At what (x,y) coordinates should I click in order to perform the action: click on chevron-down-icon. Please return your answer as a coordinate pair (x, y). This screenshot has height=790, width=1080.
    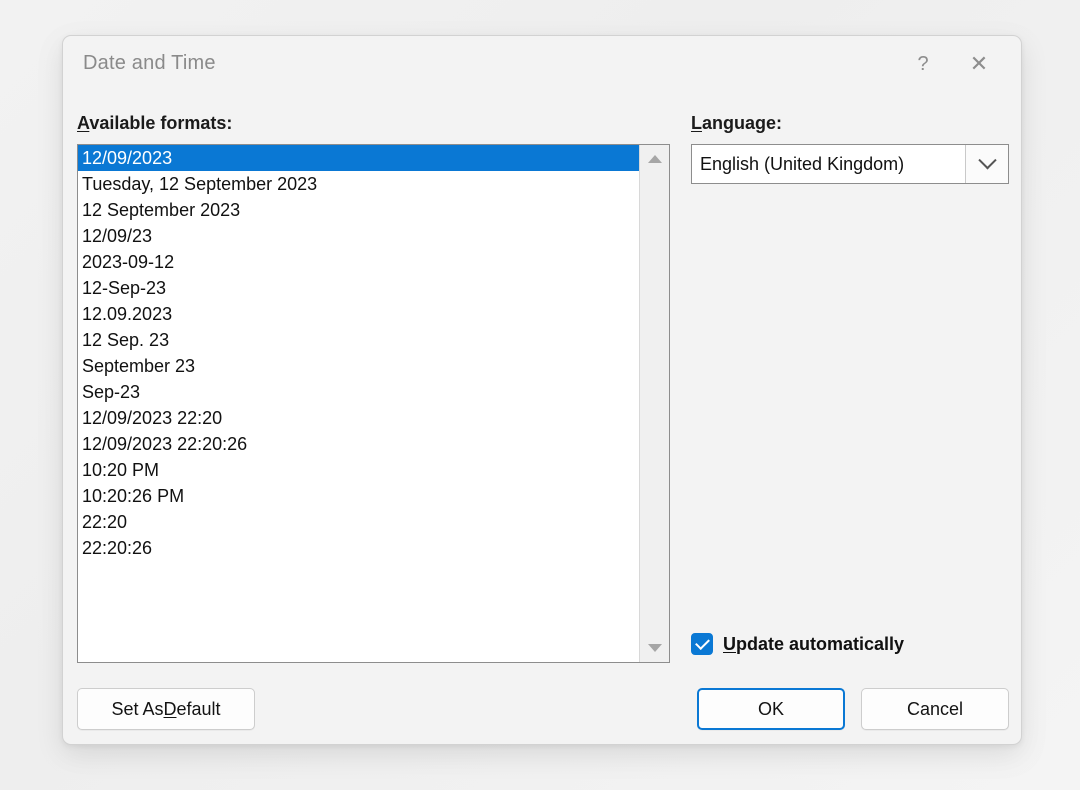
    Looking at the image, I should click on (986, 164).